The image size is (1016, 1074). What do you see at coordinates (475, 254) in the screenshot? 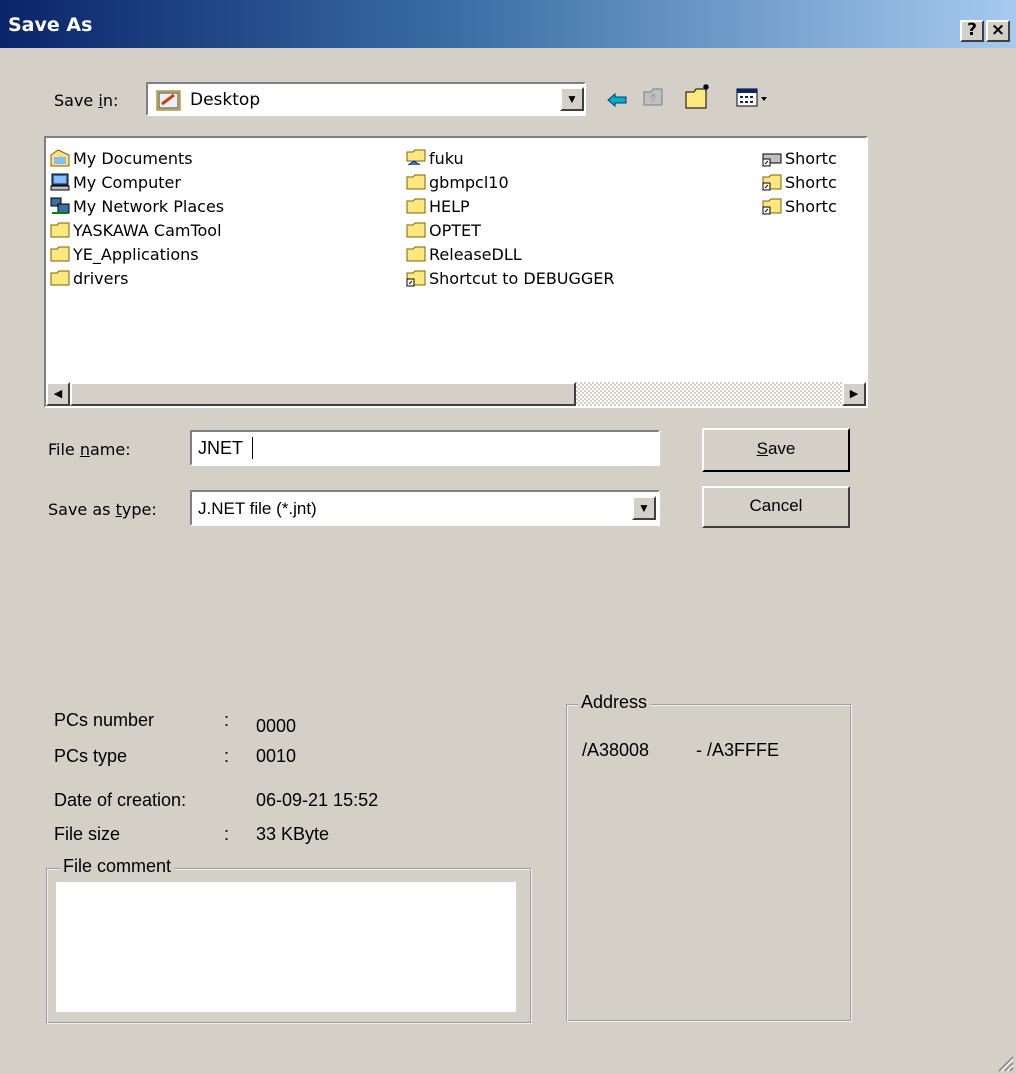
I see `list-item-label: ReleaseDLL` at bounding box center [475, 254].